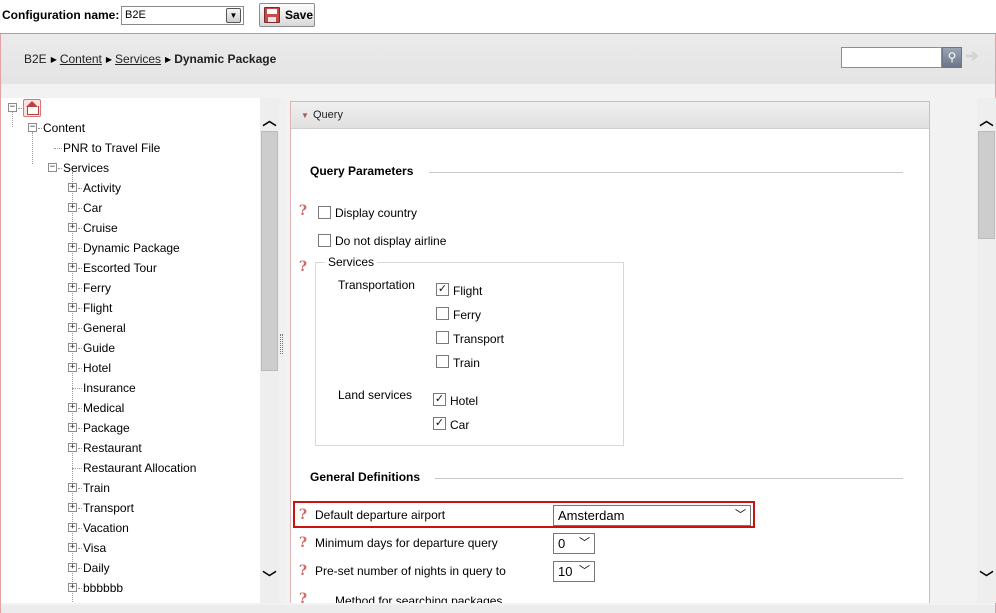  I want to click on tree-scrollbar-thumb, so click(269, 251).